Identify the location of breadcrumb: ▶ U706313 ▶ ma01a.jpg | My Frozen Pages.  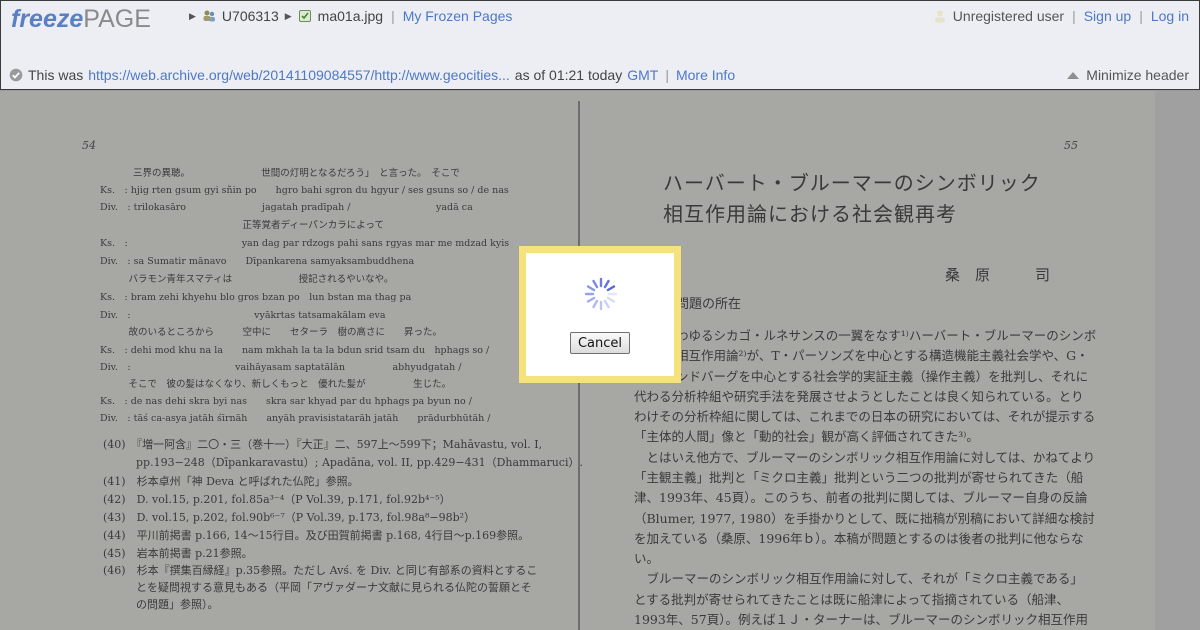
(350, 16).